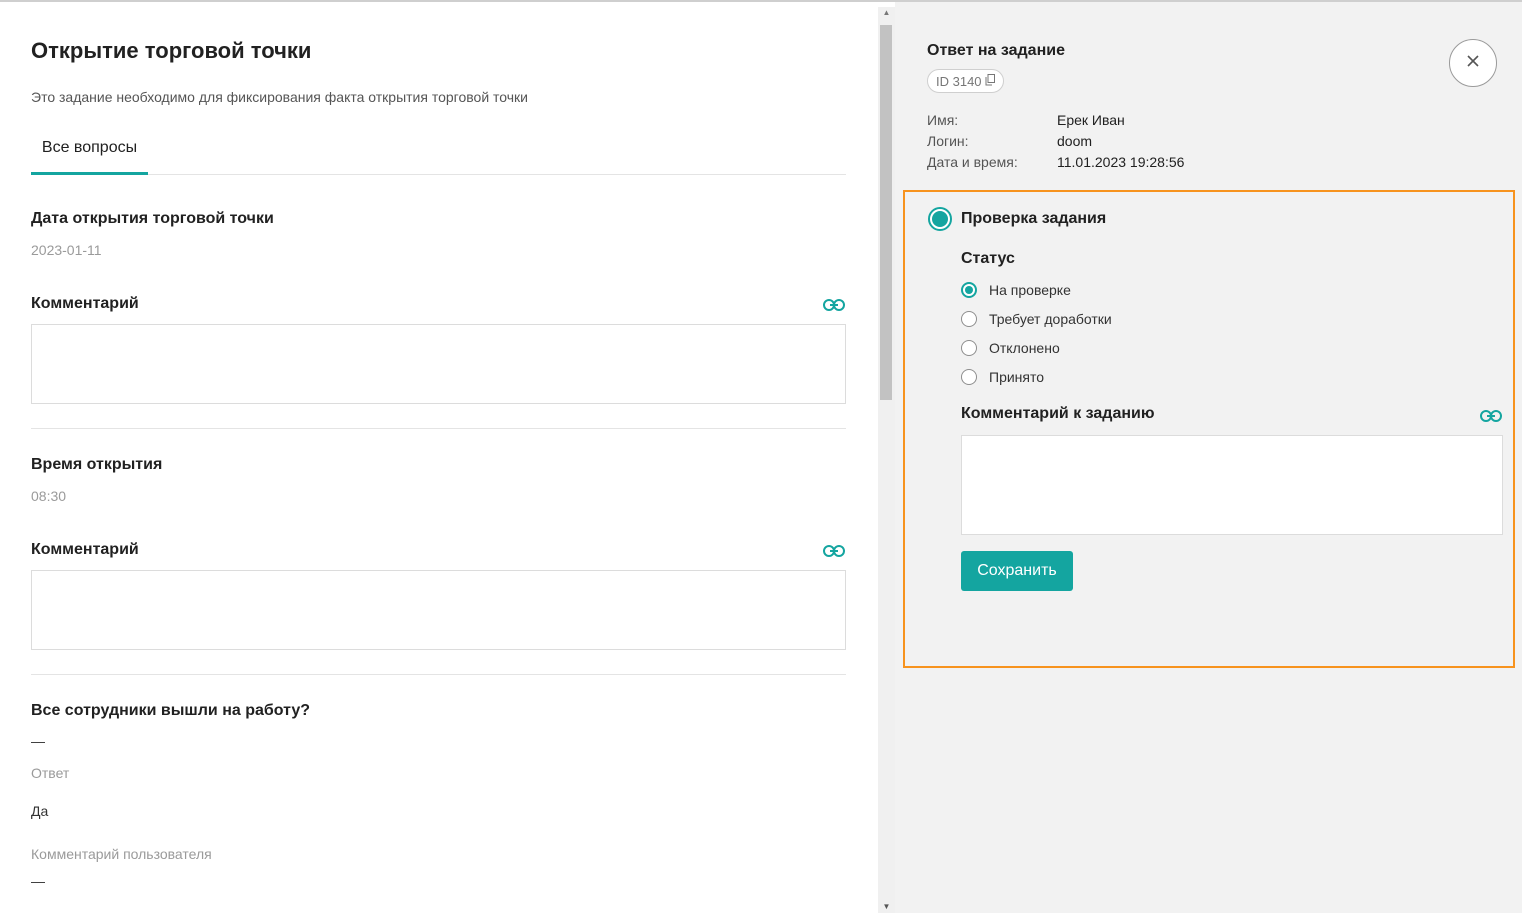 This screenshot has height=913, width=1522. What do you see at coordinates (886, 212) in the screenshot?
I see `scroll-thumb` at bounding box center [886, 212].